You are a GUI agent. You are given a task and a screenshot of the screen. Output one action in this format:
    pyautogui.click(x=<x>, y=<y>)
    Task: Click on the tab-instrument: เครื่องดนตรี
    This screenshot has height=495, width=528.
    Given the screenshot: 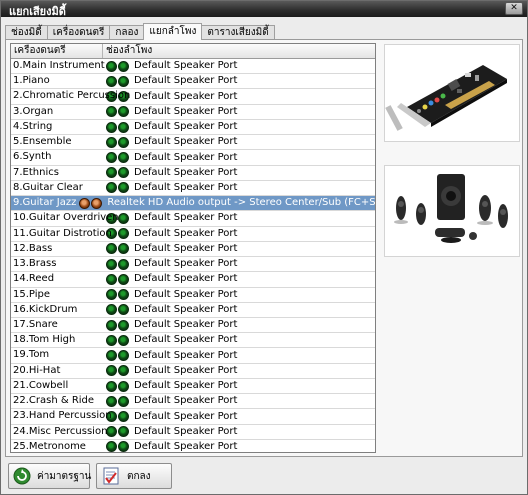 What is the action you would take?
    pyautogui.click(x=78, y=32)
    